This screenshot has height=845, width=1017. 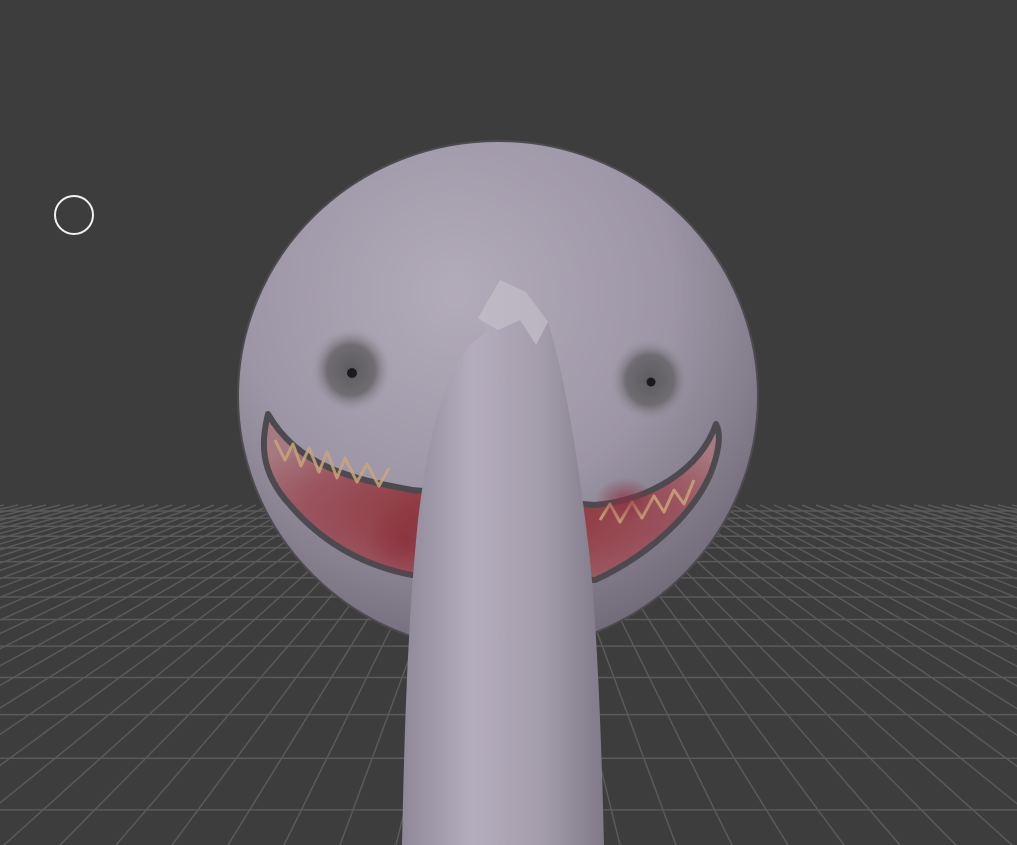 What do you see at coordinates (625, 500) in the screenshot?
I see `blush-right` at bounding box center [625, 500].